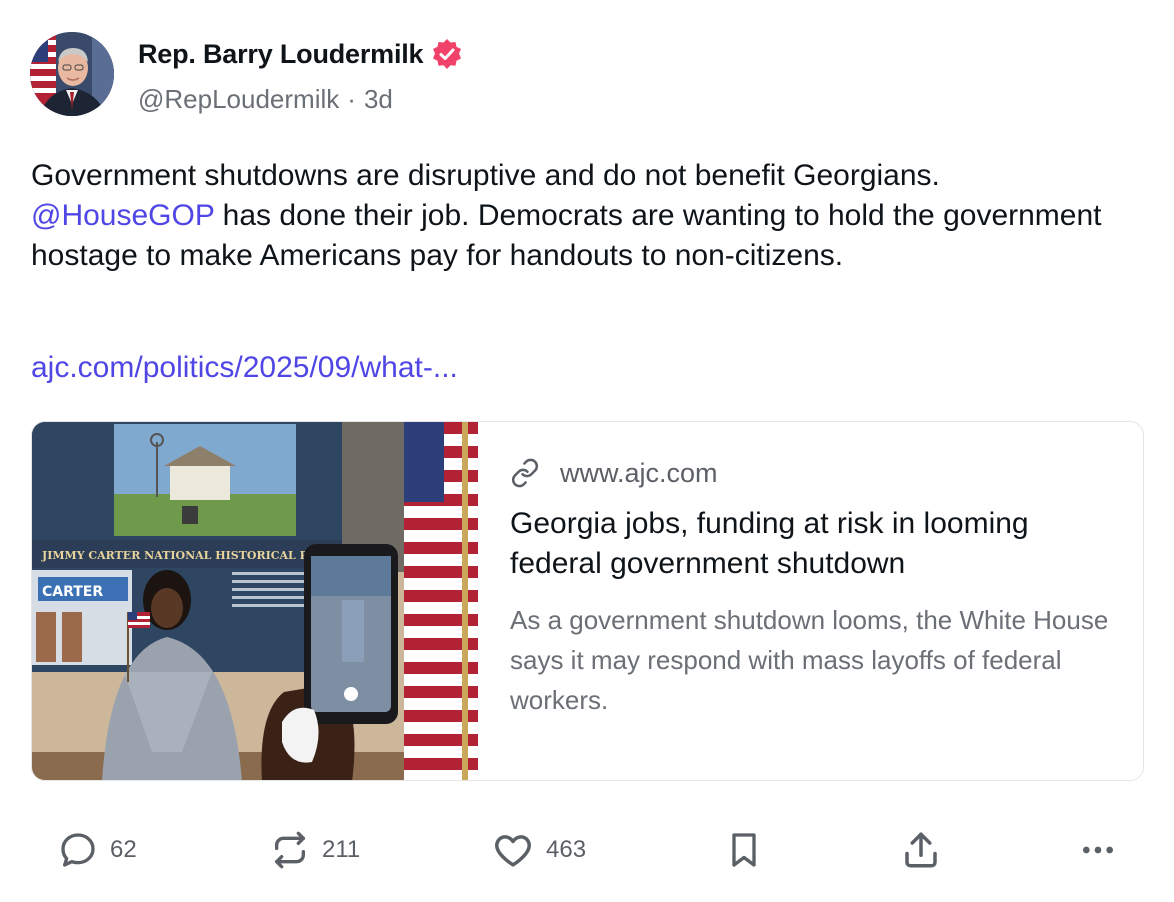 The height and width of the screenshot is (902, 1174). I want to click on verified-badge-icon, so click(447, 54).